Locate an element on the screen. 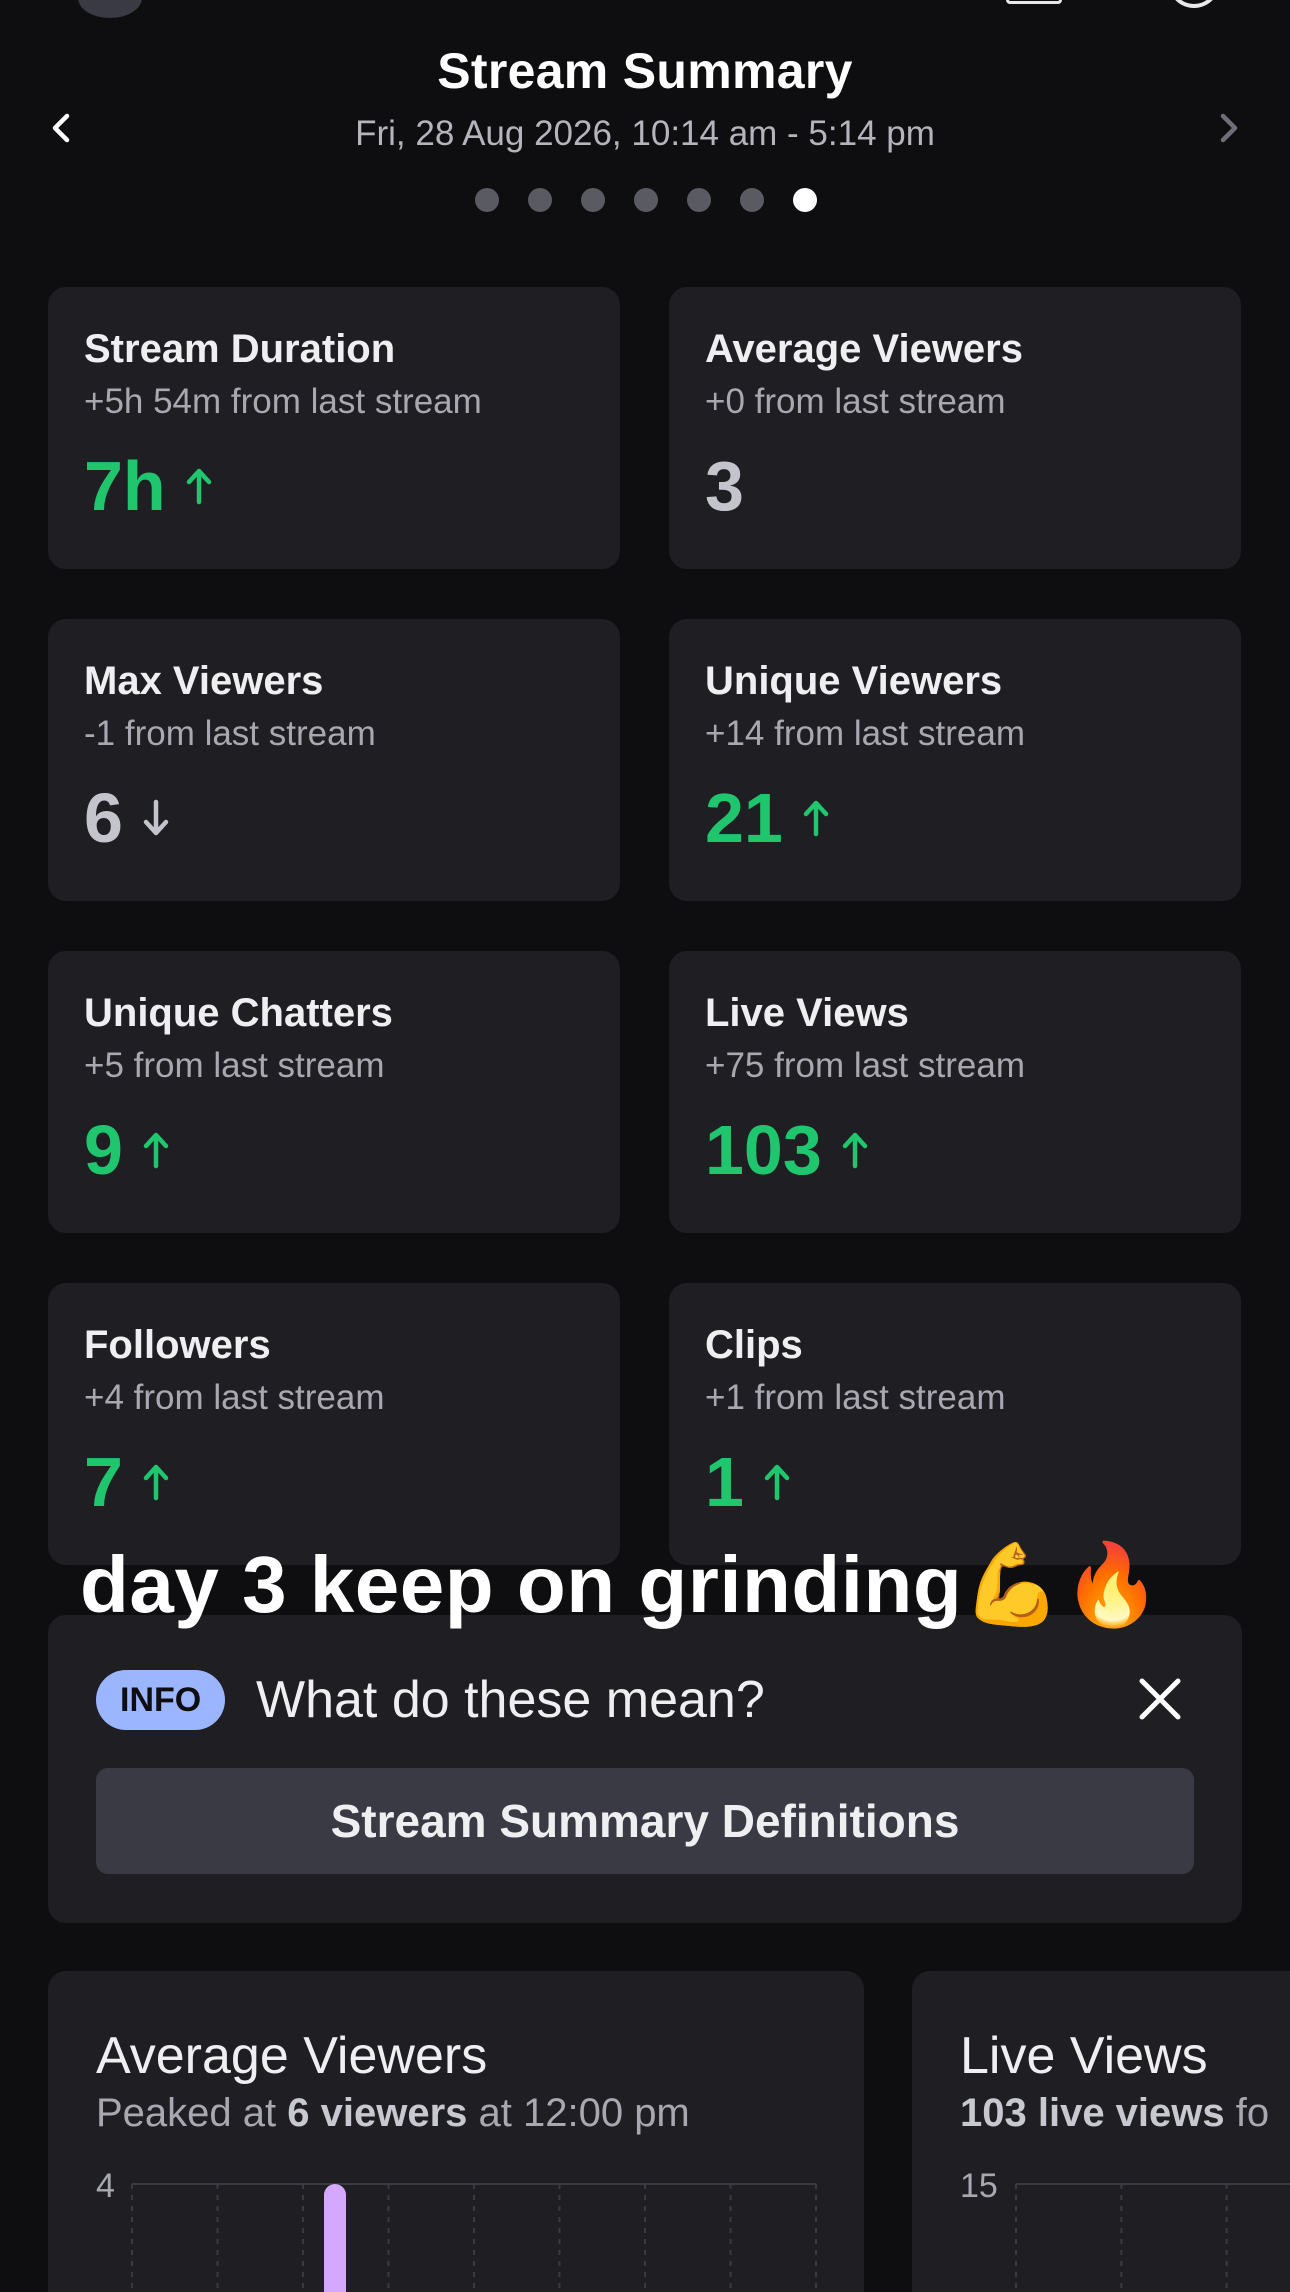  stat-card-unique-chatters: Unique Chatters +5 from last stream 9 is located at coordinates (334, 1092).